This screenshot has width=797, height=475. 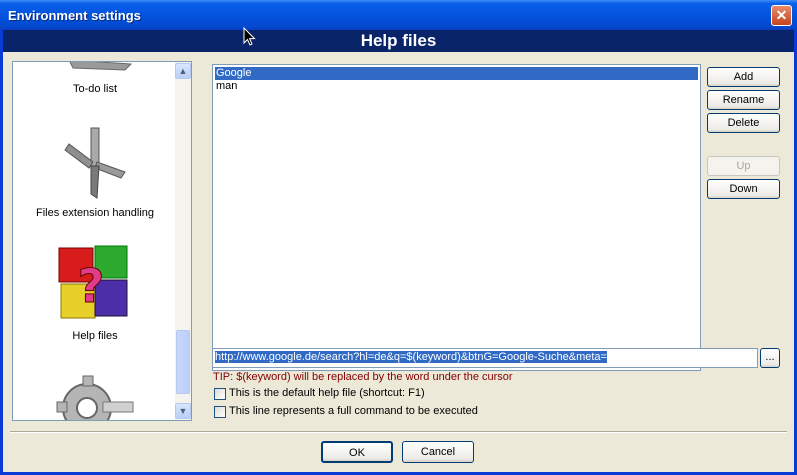 I want to click on chevron-up-icon: ▲, so click(x=183, y=71).